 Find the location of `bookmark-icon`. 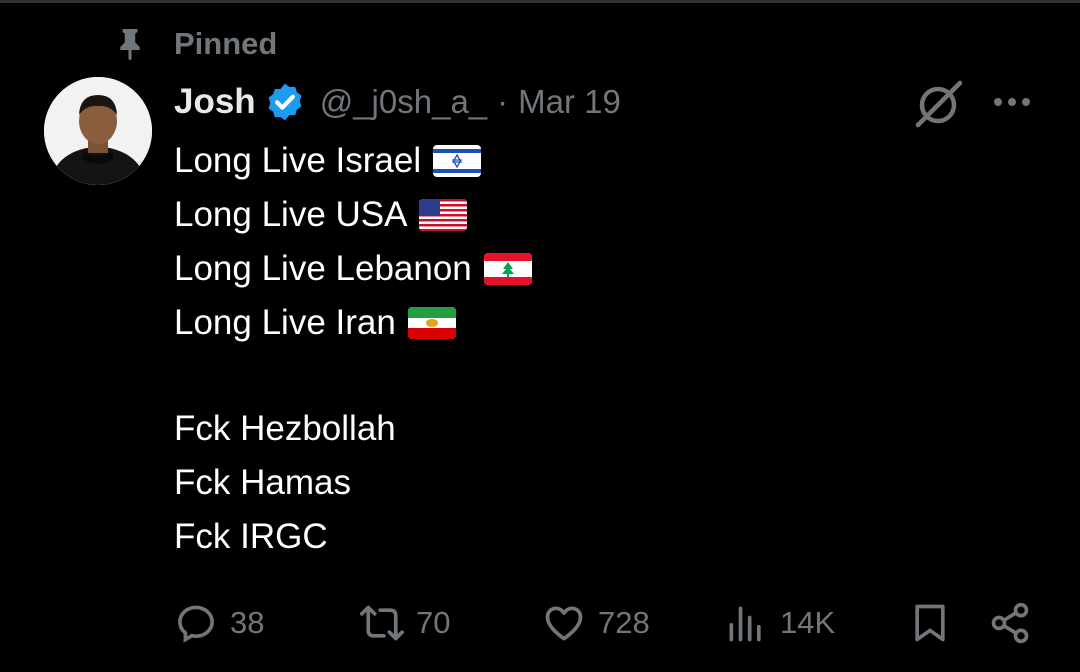

bookmark-icon is located at coordinates (930, 623).